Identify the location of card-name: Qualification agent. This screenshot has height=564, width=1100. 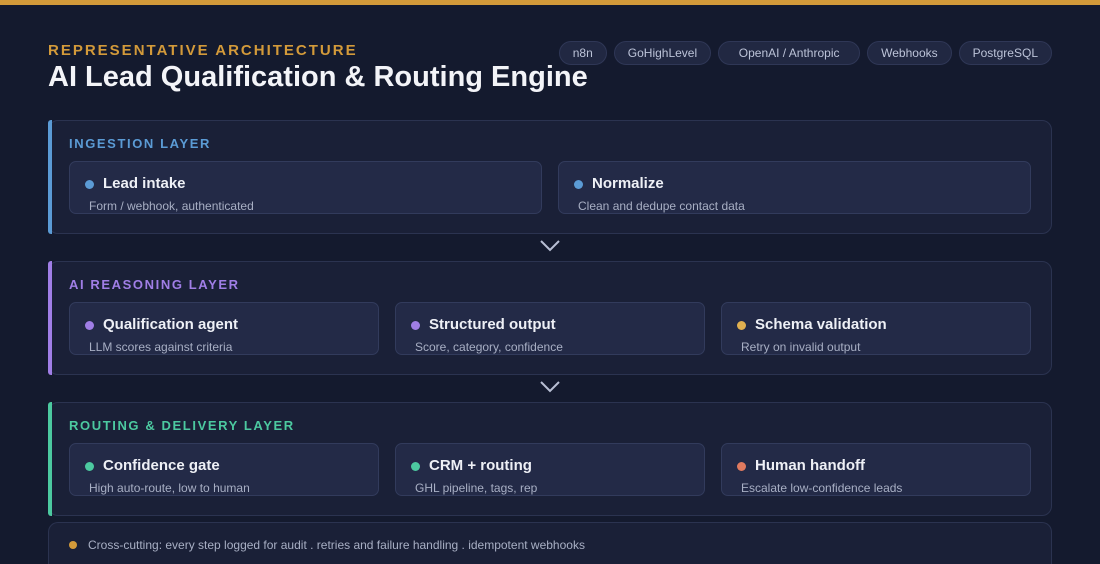
(171, 324).